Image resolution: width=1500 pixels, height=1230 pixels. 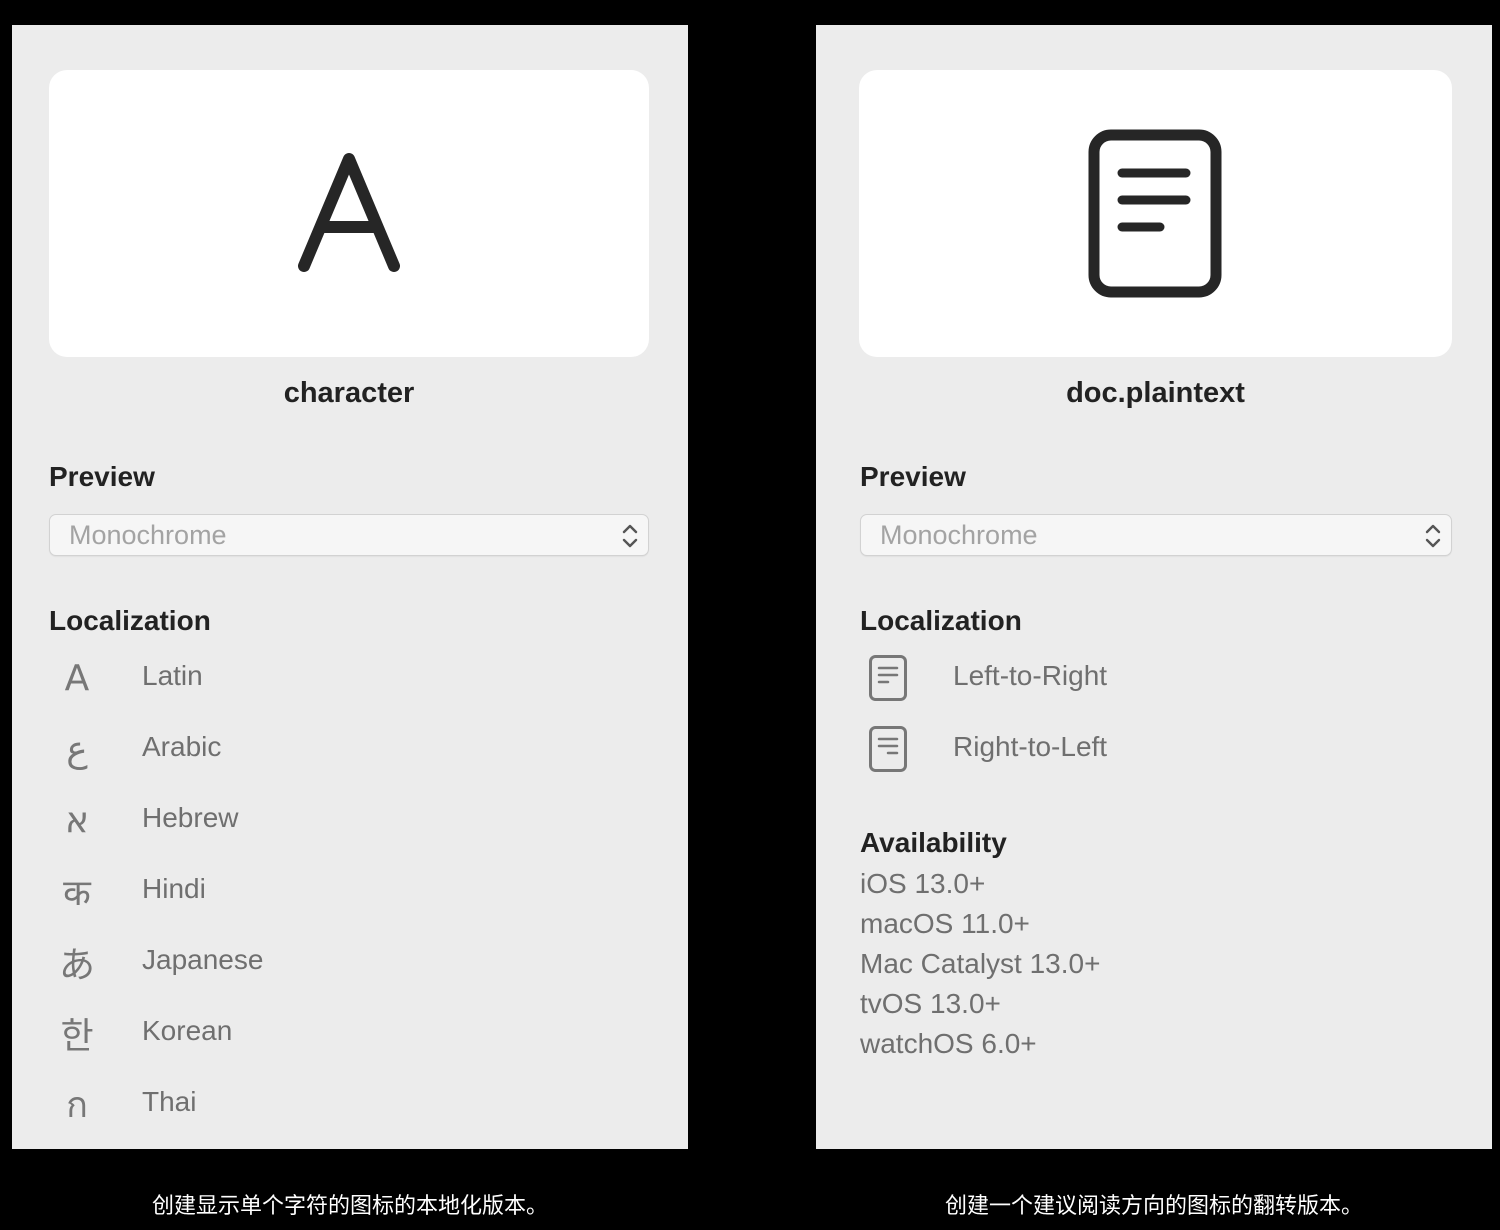 I want to click on localization-item-thai: ก Thai, so click(x=329, y=1104).